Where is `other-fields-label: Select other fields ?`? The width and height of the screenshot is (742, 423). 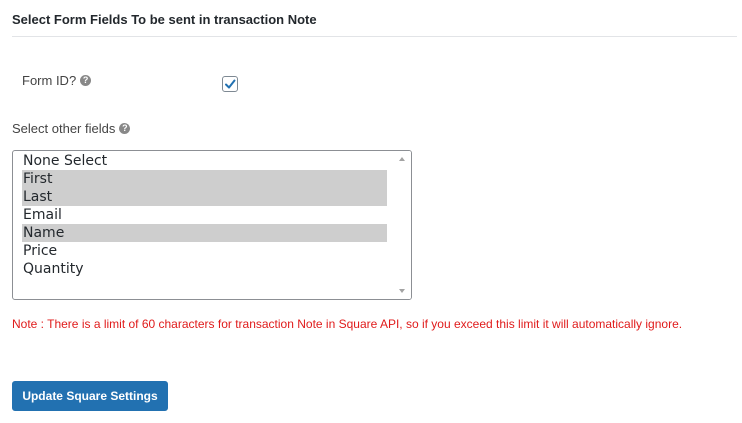 other-fields-label: Select other fields ? is located at coordinates (71, 128).